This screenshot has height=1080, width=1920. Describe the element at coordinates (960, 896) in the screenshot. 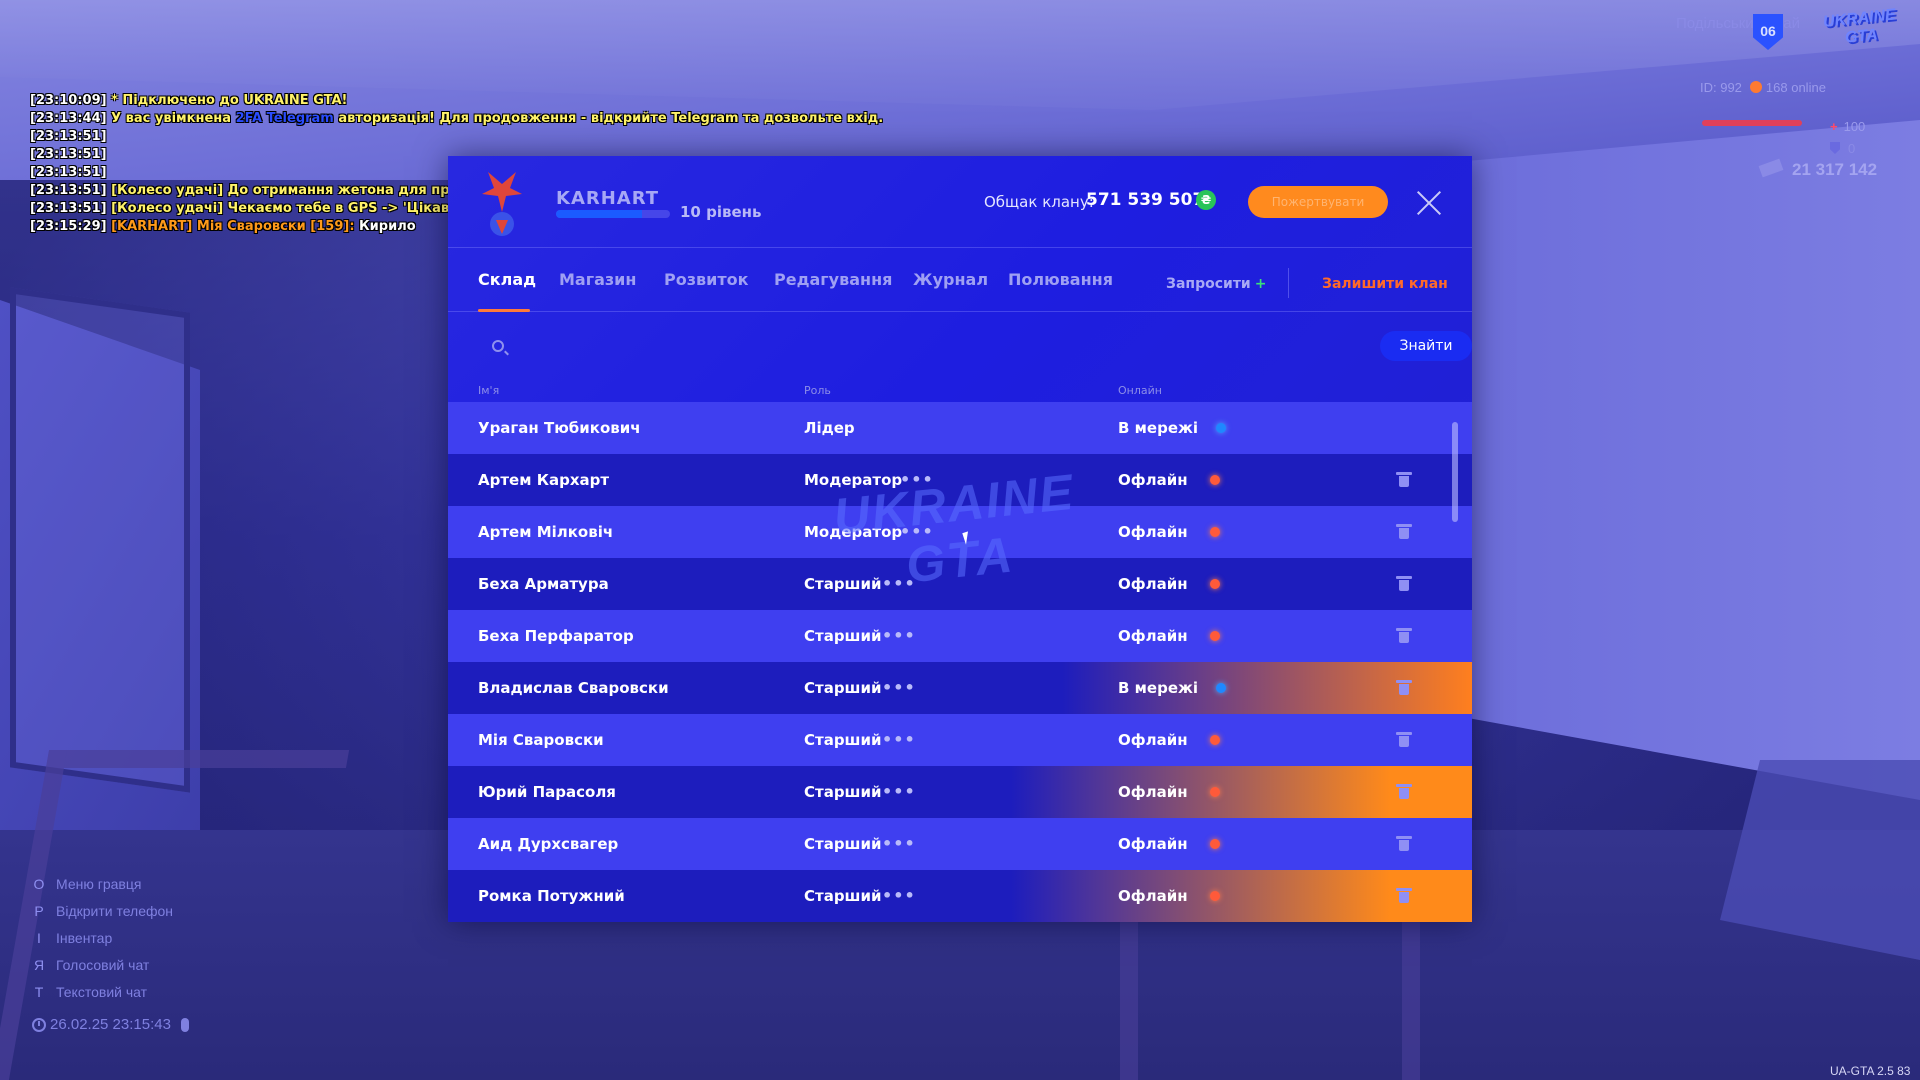

I see `member-row: Ромка Потужний Старший ••• Офлайн` at that location.